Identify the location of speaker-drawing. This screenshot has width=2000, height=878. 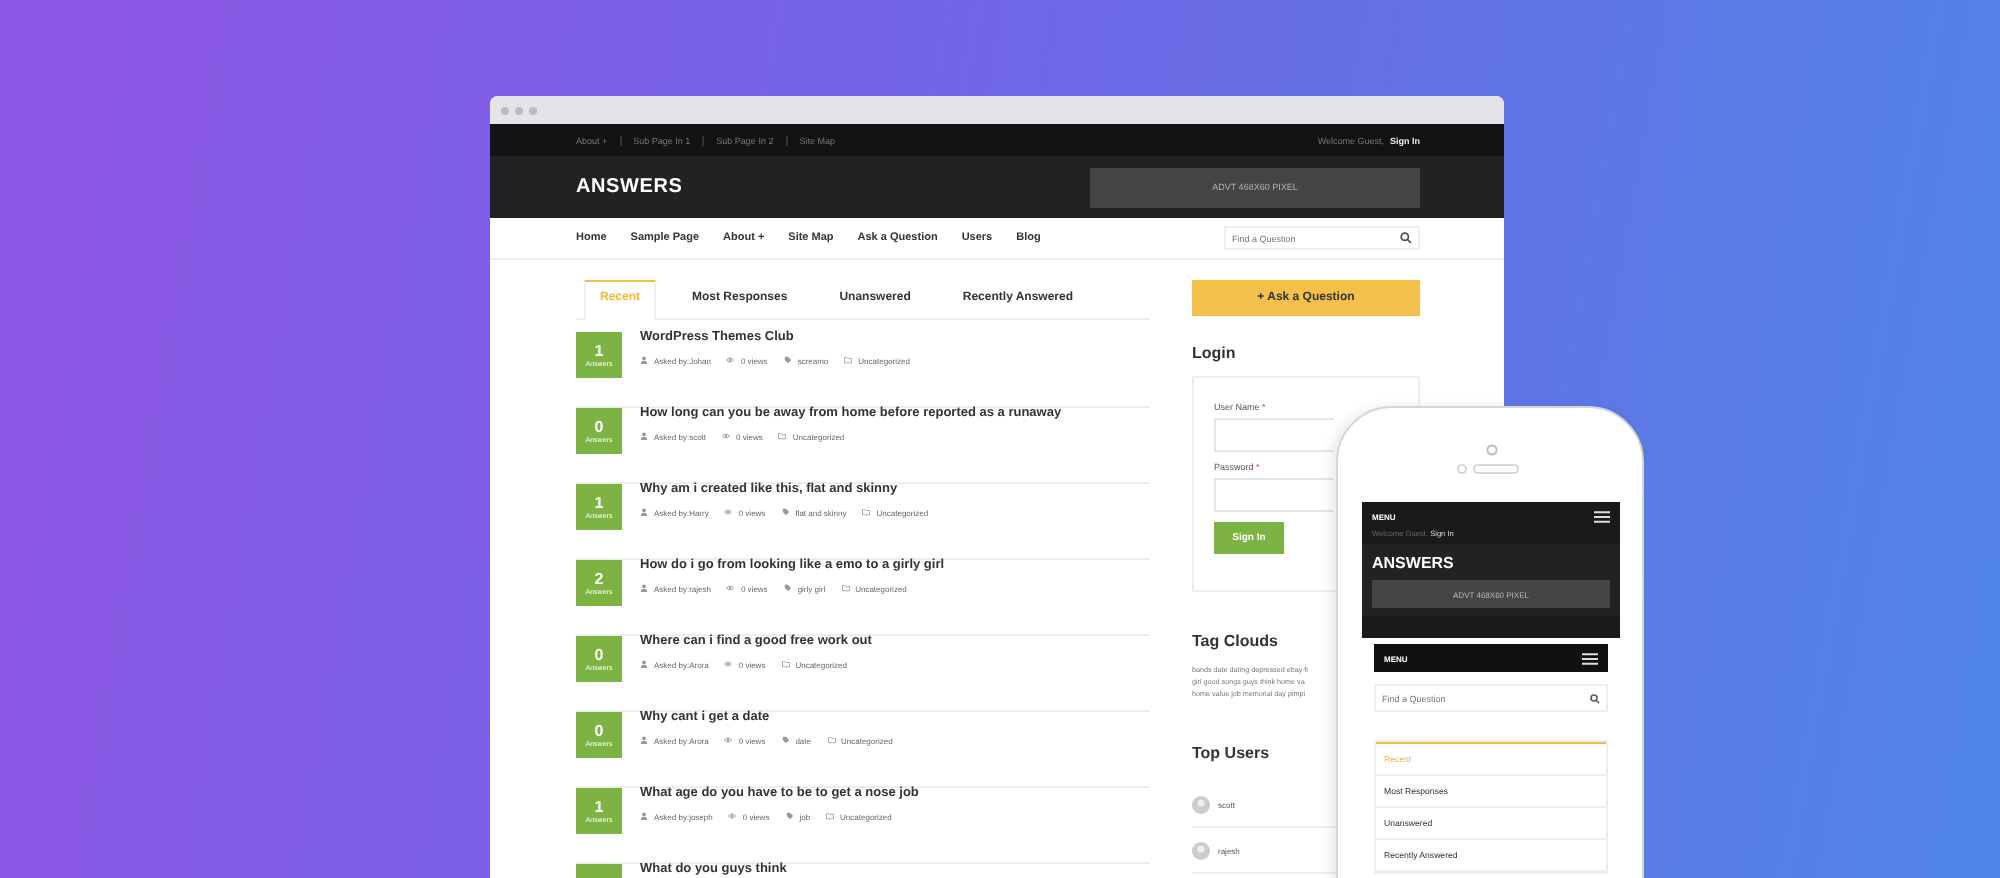
(1488, 469).